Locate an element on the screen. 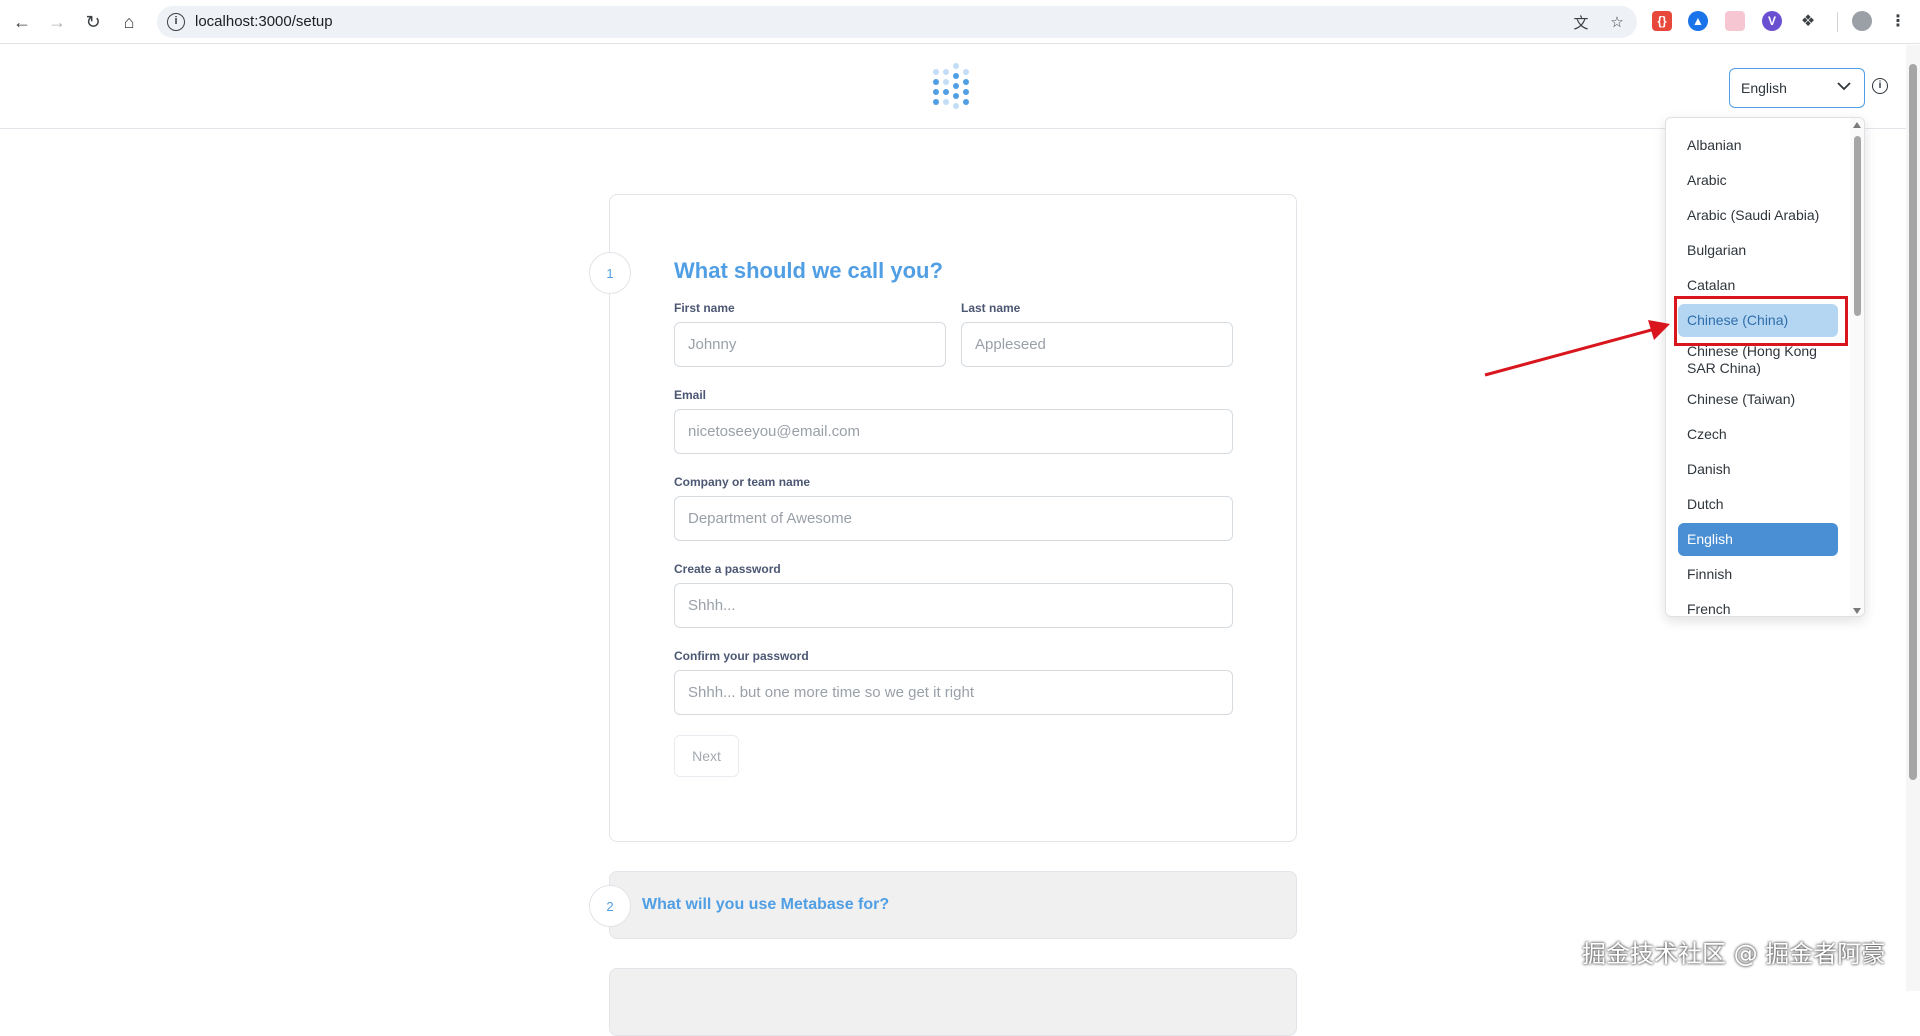 The image size is (1920, 1036). language-option: Dutch is located at coordinates (1758, 504).